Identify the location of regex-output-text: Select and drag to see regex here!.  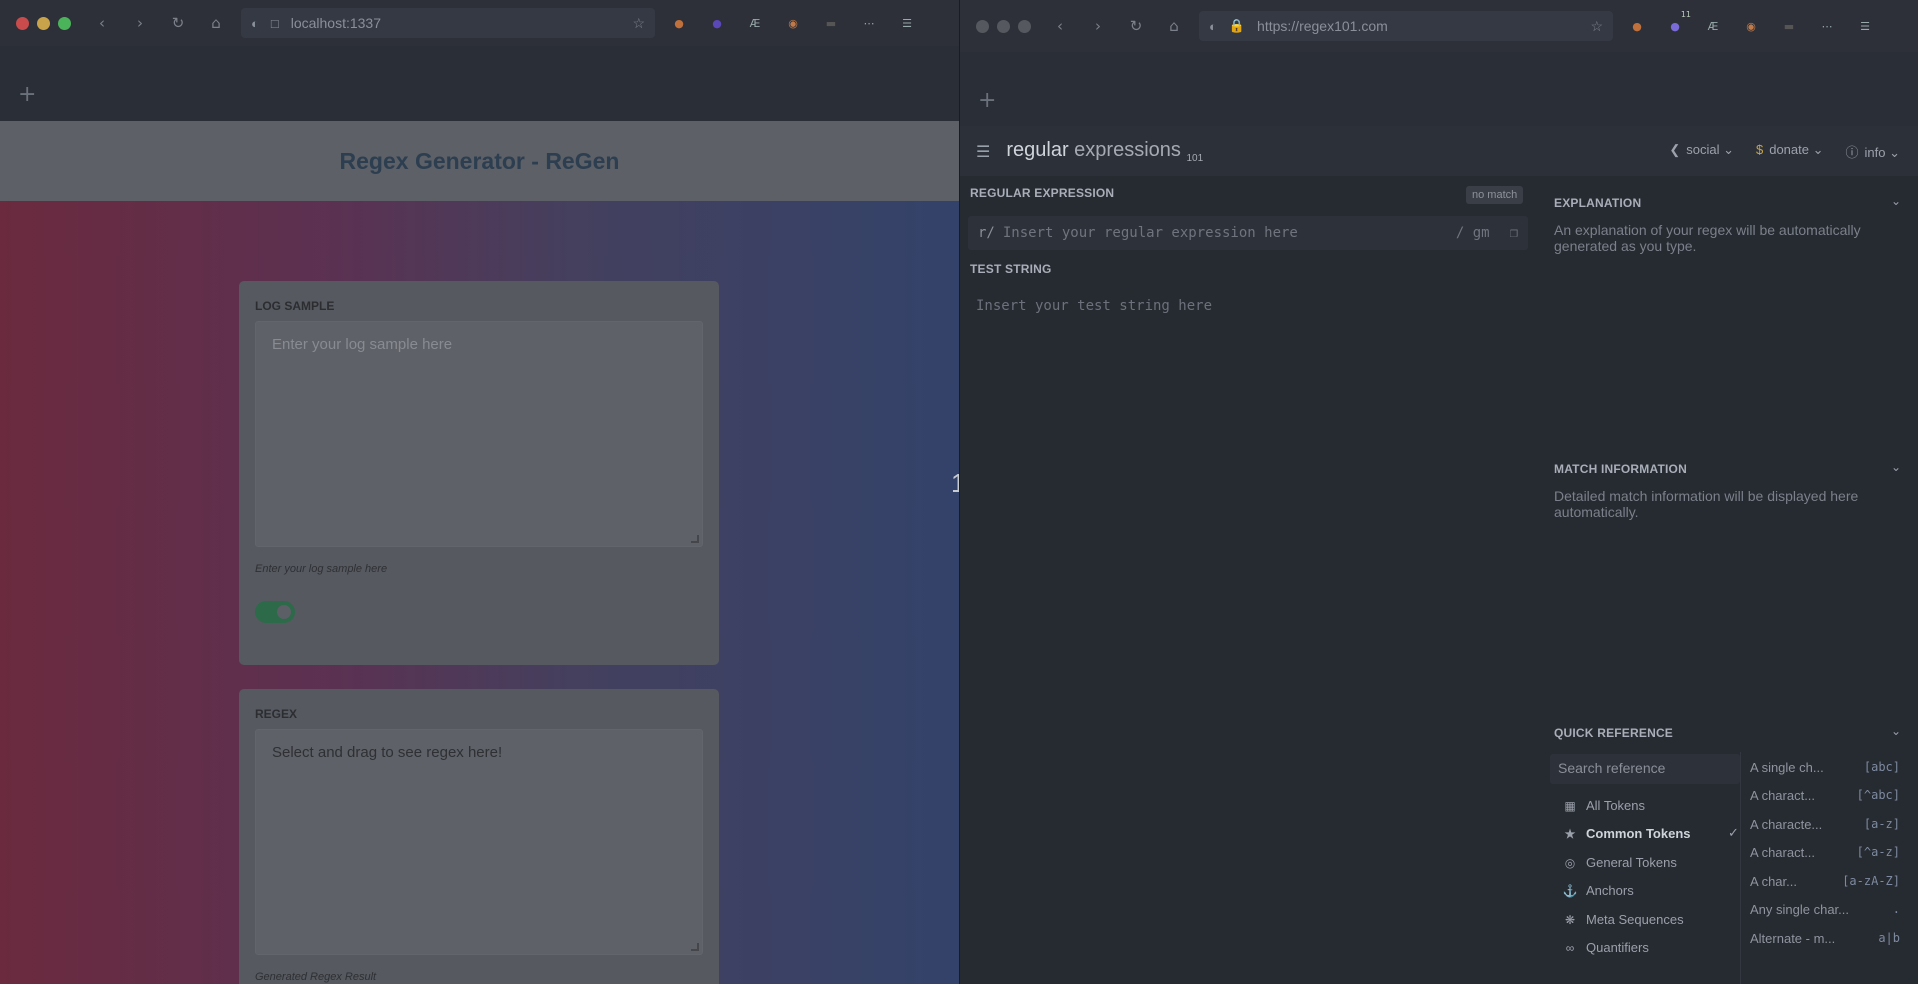
(387, 752).